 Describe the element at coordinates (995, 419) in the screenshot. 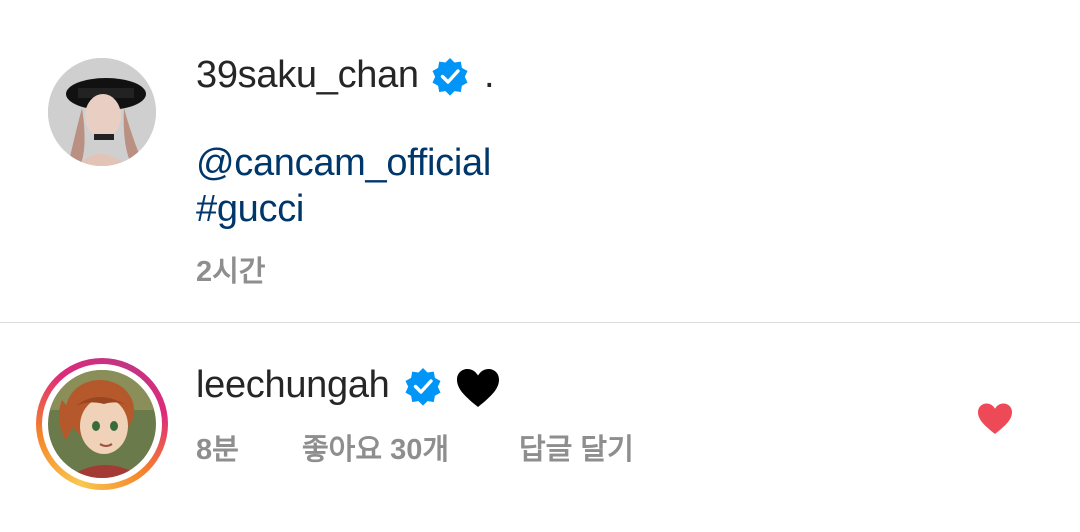

I see `heart-icon` at that location.